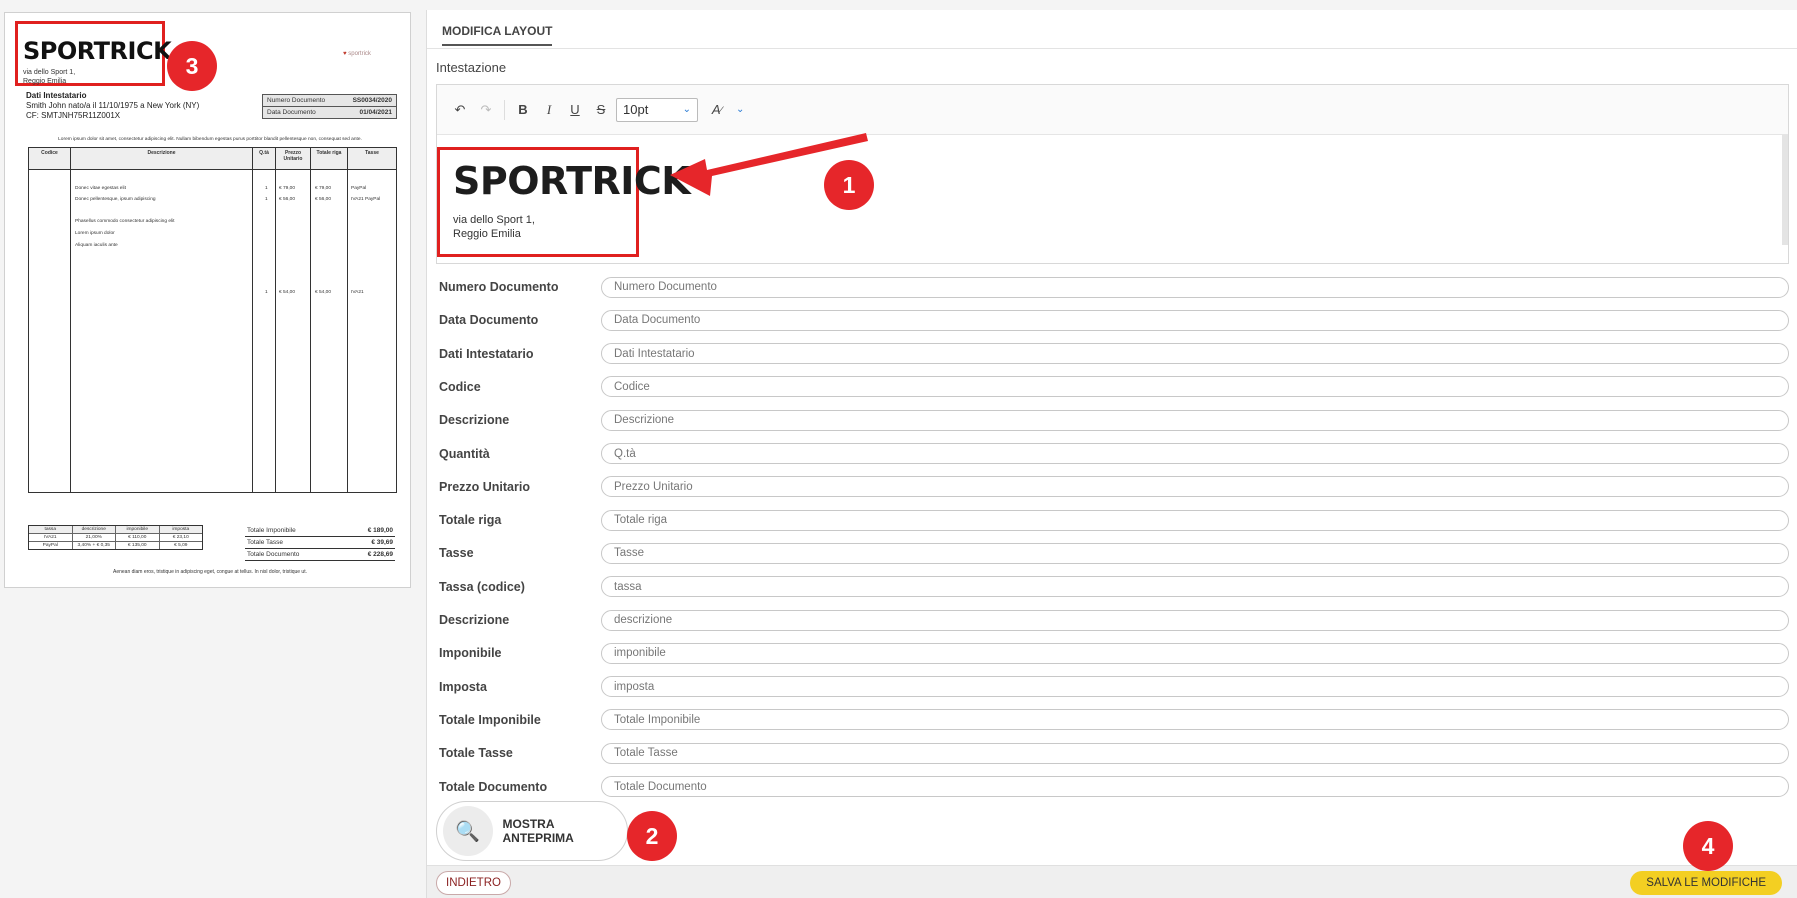  I want to click on preview-tax-cell: € 110,00, so click(138, 537).